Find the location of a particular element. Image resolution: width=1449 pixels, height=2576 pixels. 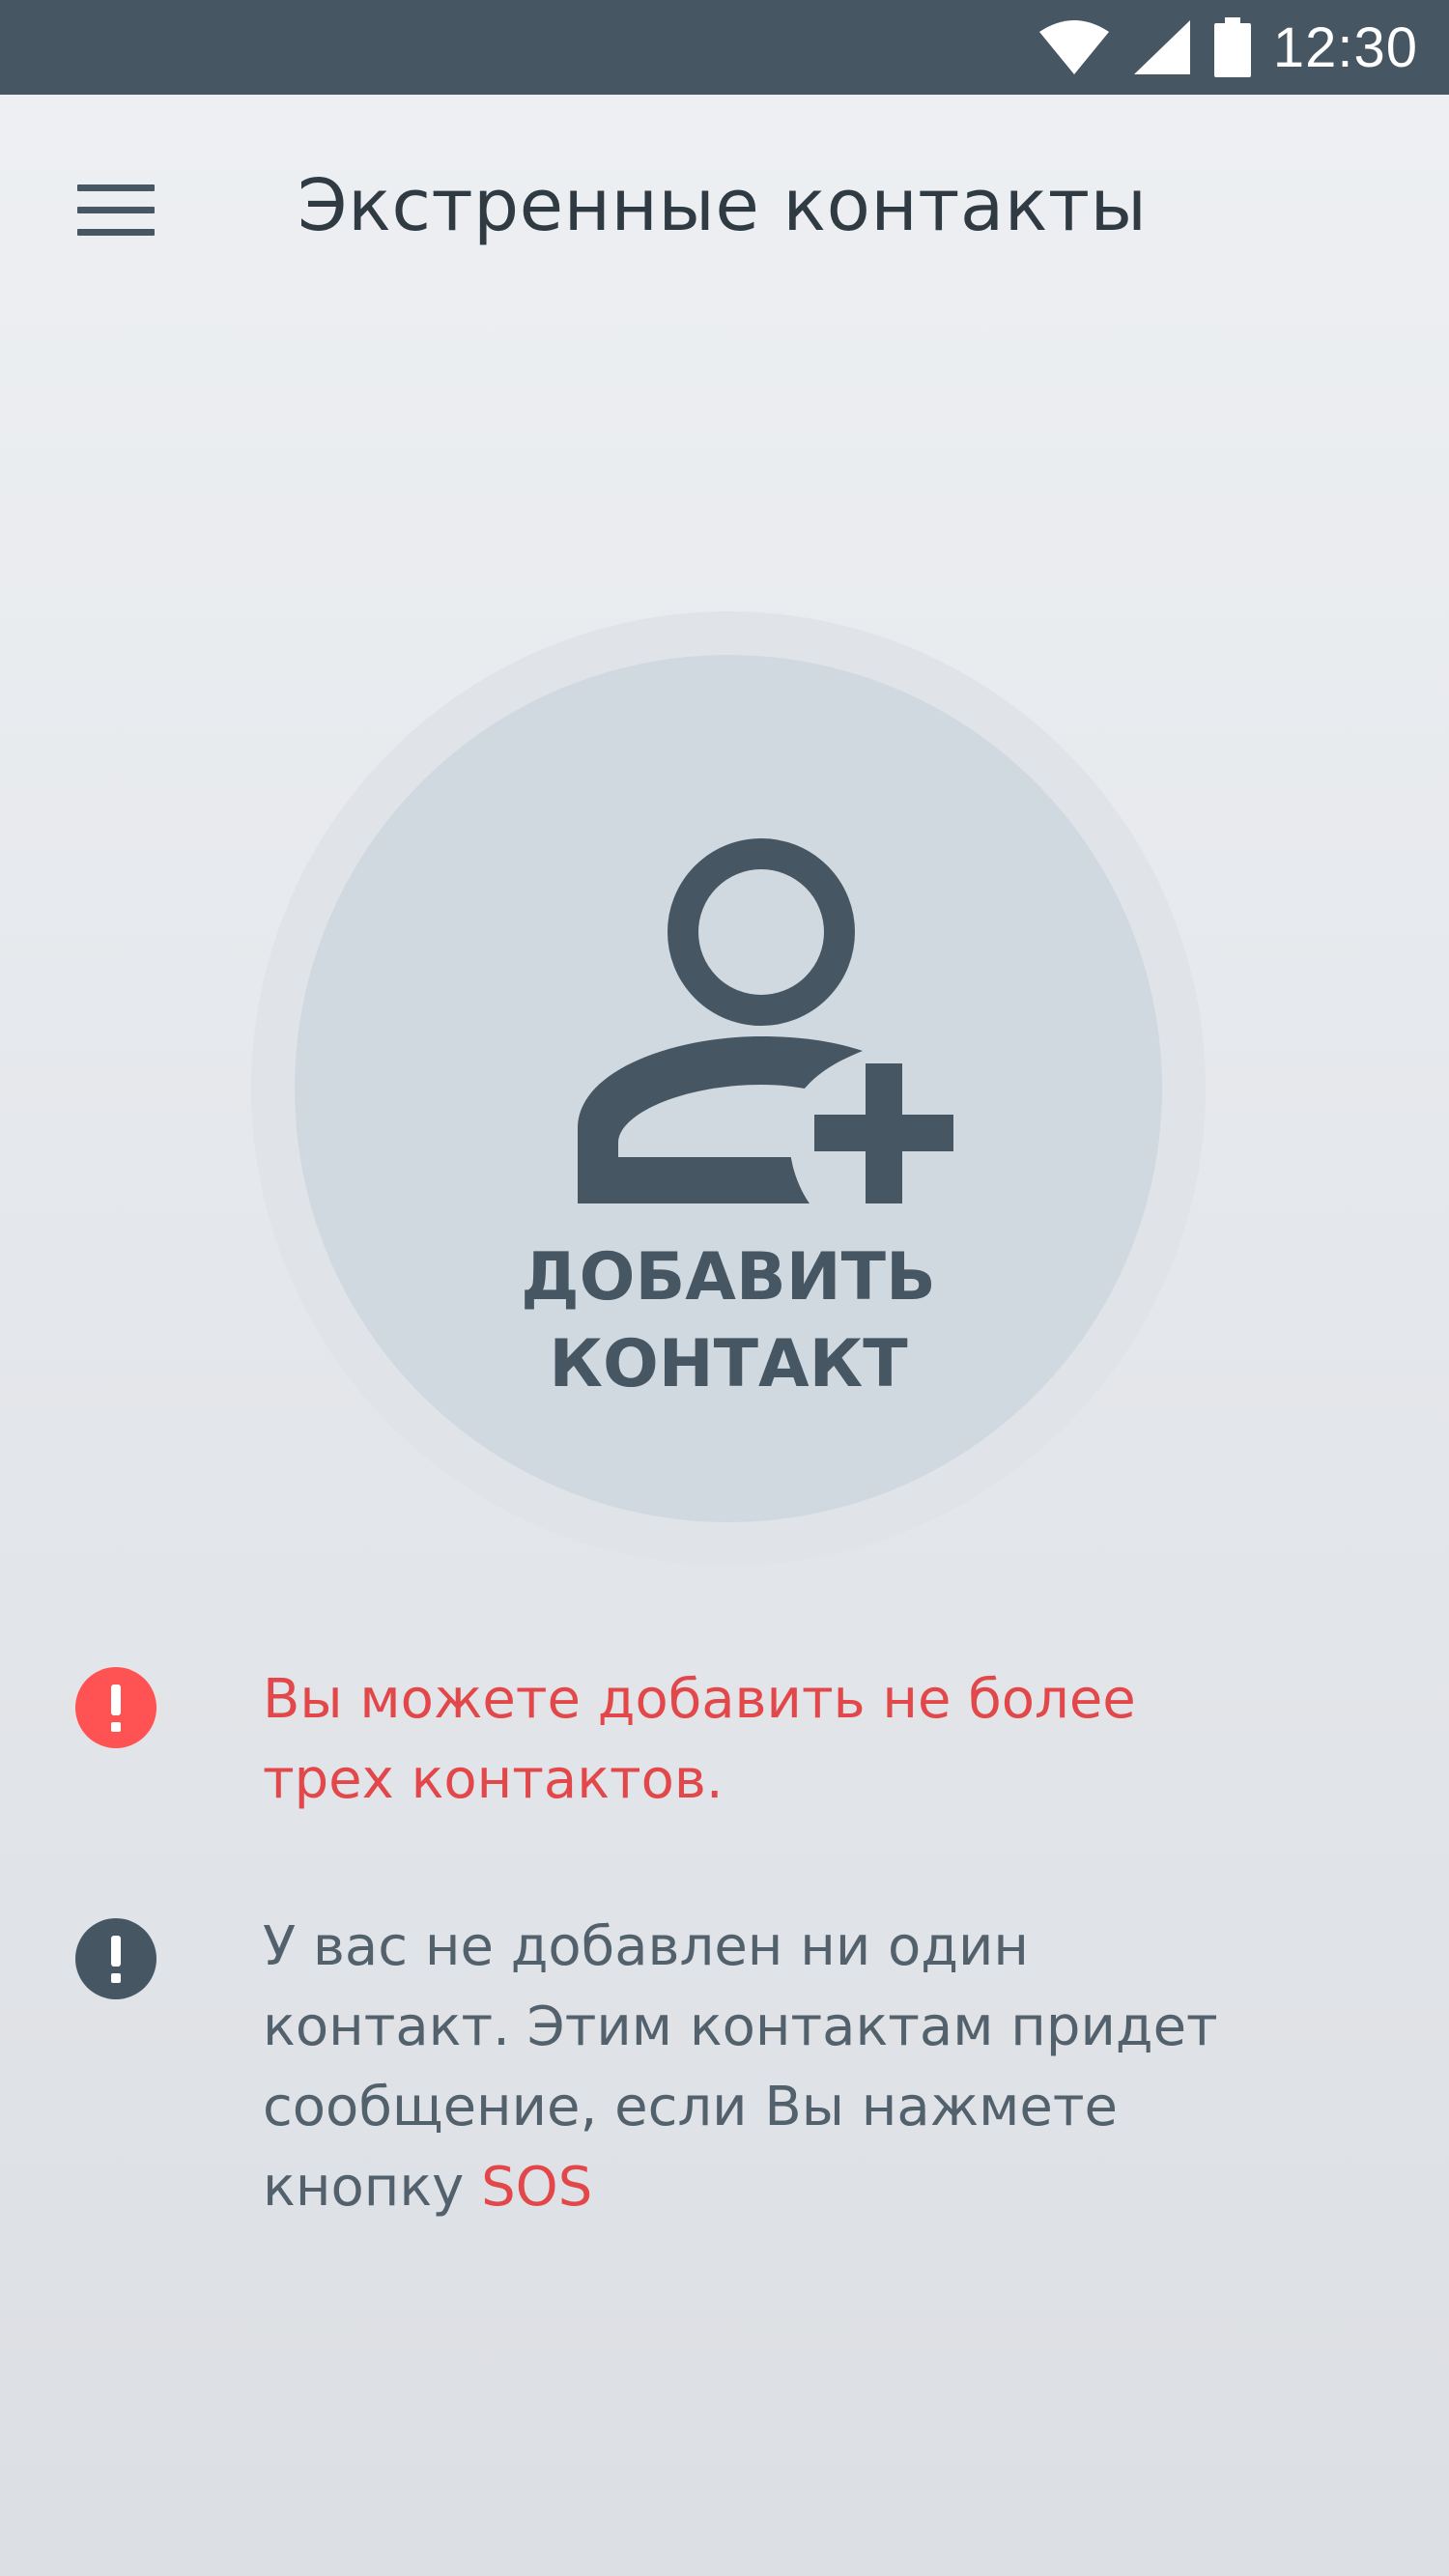

notice-limit-line2: трех контактов. is located at coordinates (493, 1779).